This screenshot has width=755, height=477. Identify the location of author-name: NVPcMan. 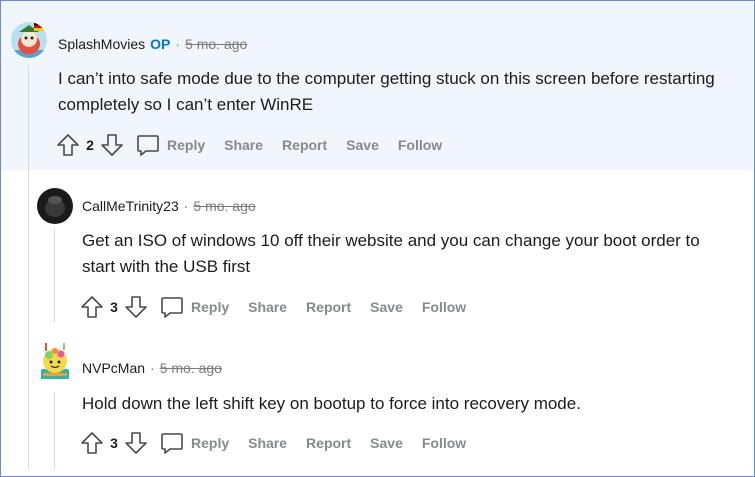
(113, 368).